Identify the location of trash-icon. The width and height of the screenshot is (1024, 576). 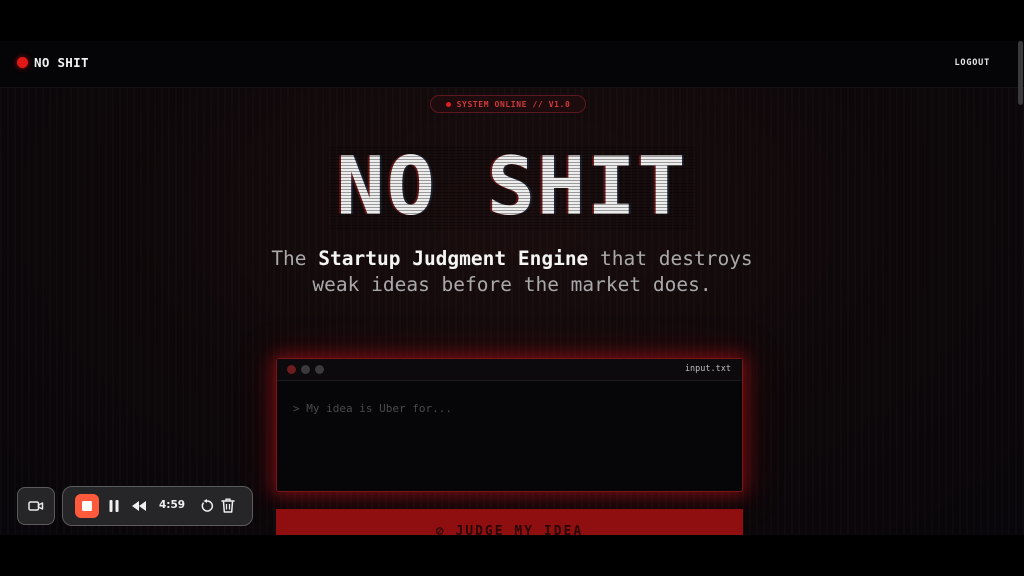
(228, 505).